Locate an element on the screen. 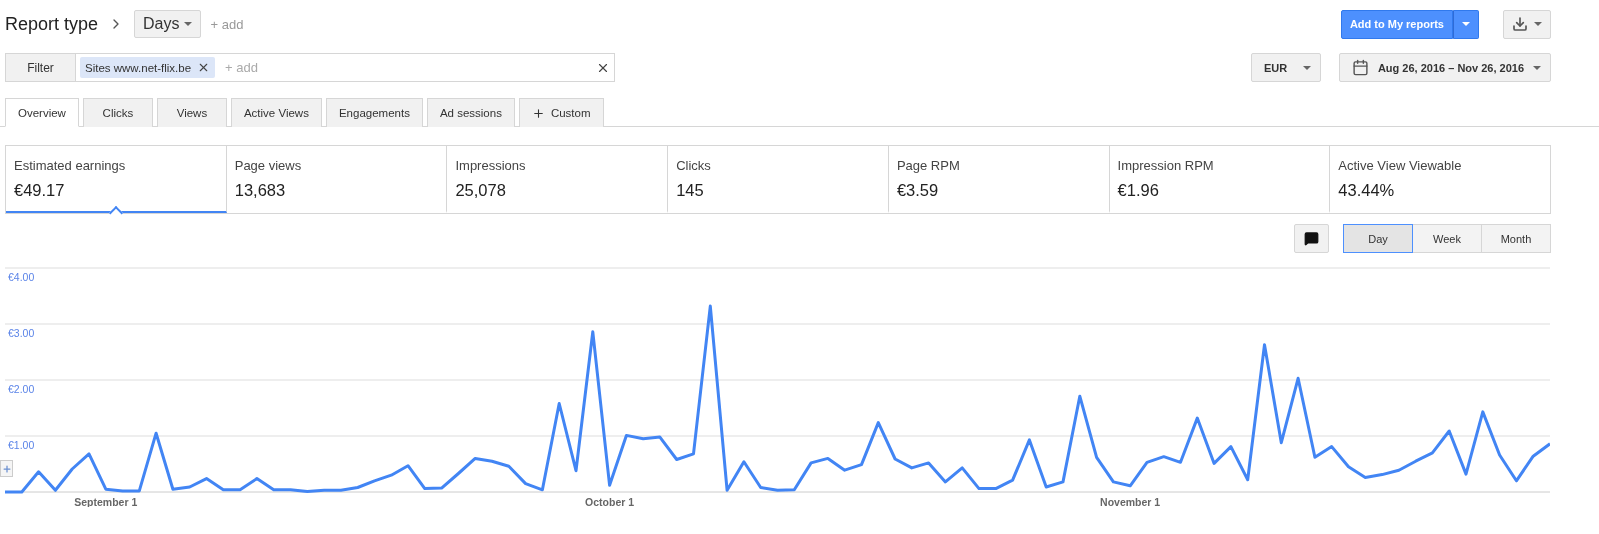 The height and width of the screenshot is (534, 1599). metric-value: 43.44% is located at coordinates (1367, 190).